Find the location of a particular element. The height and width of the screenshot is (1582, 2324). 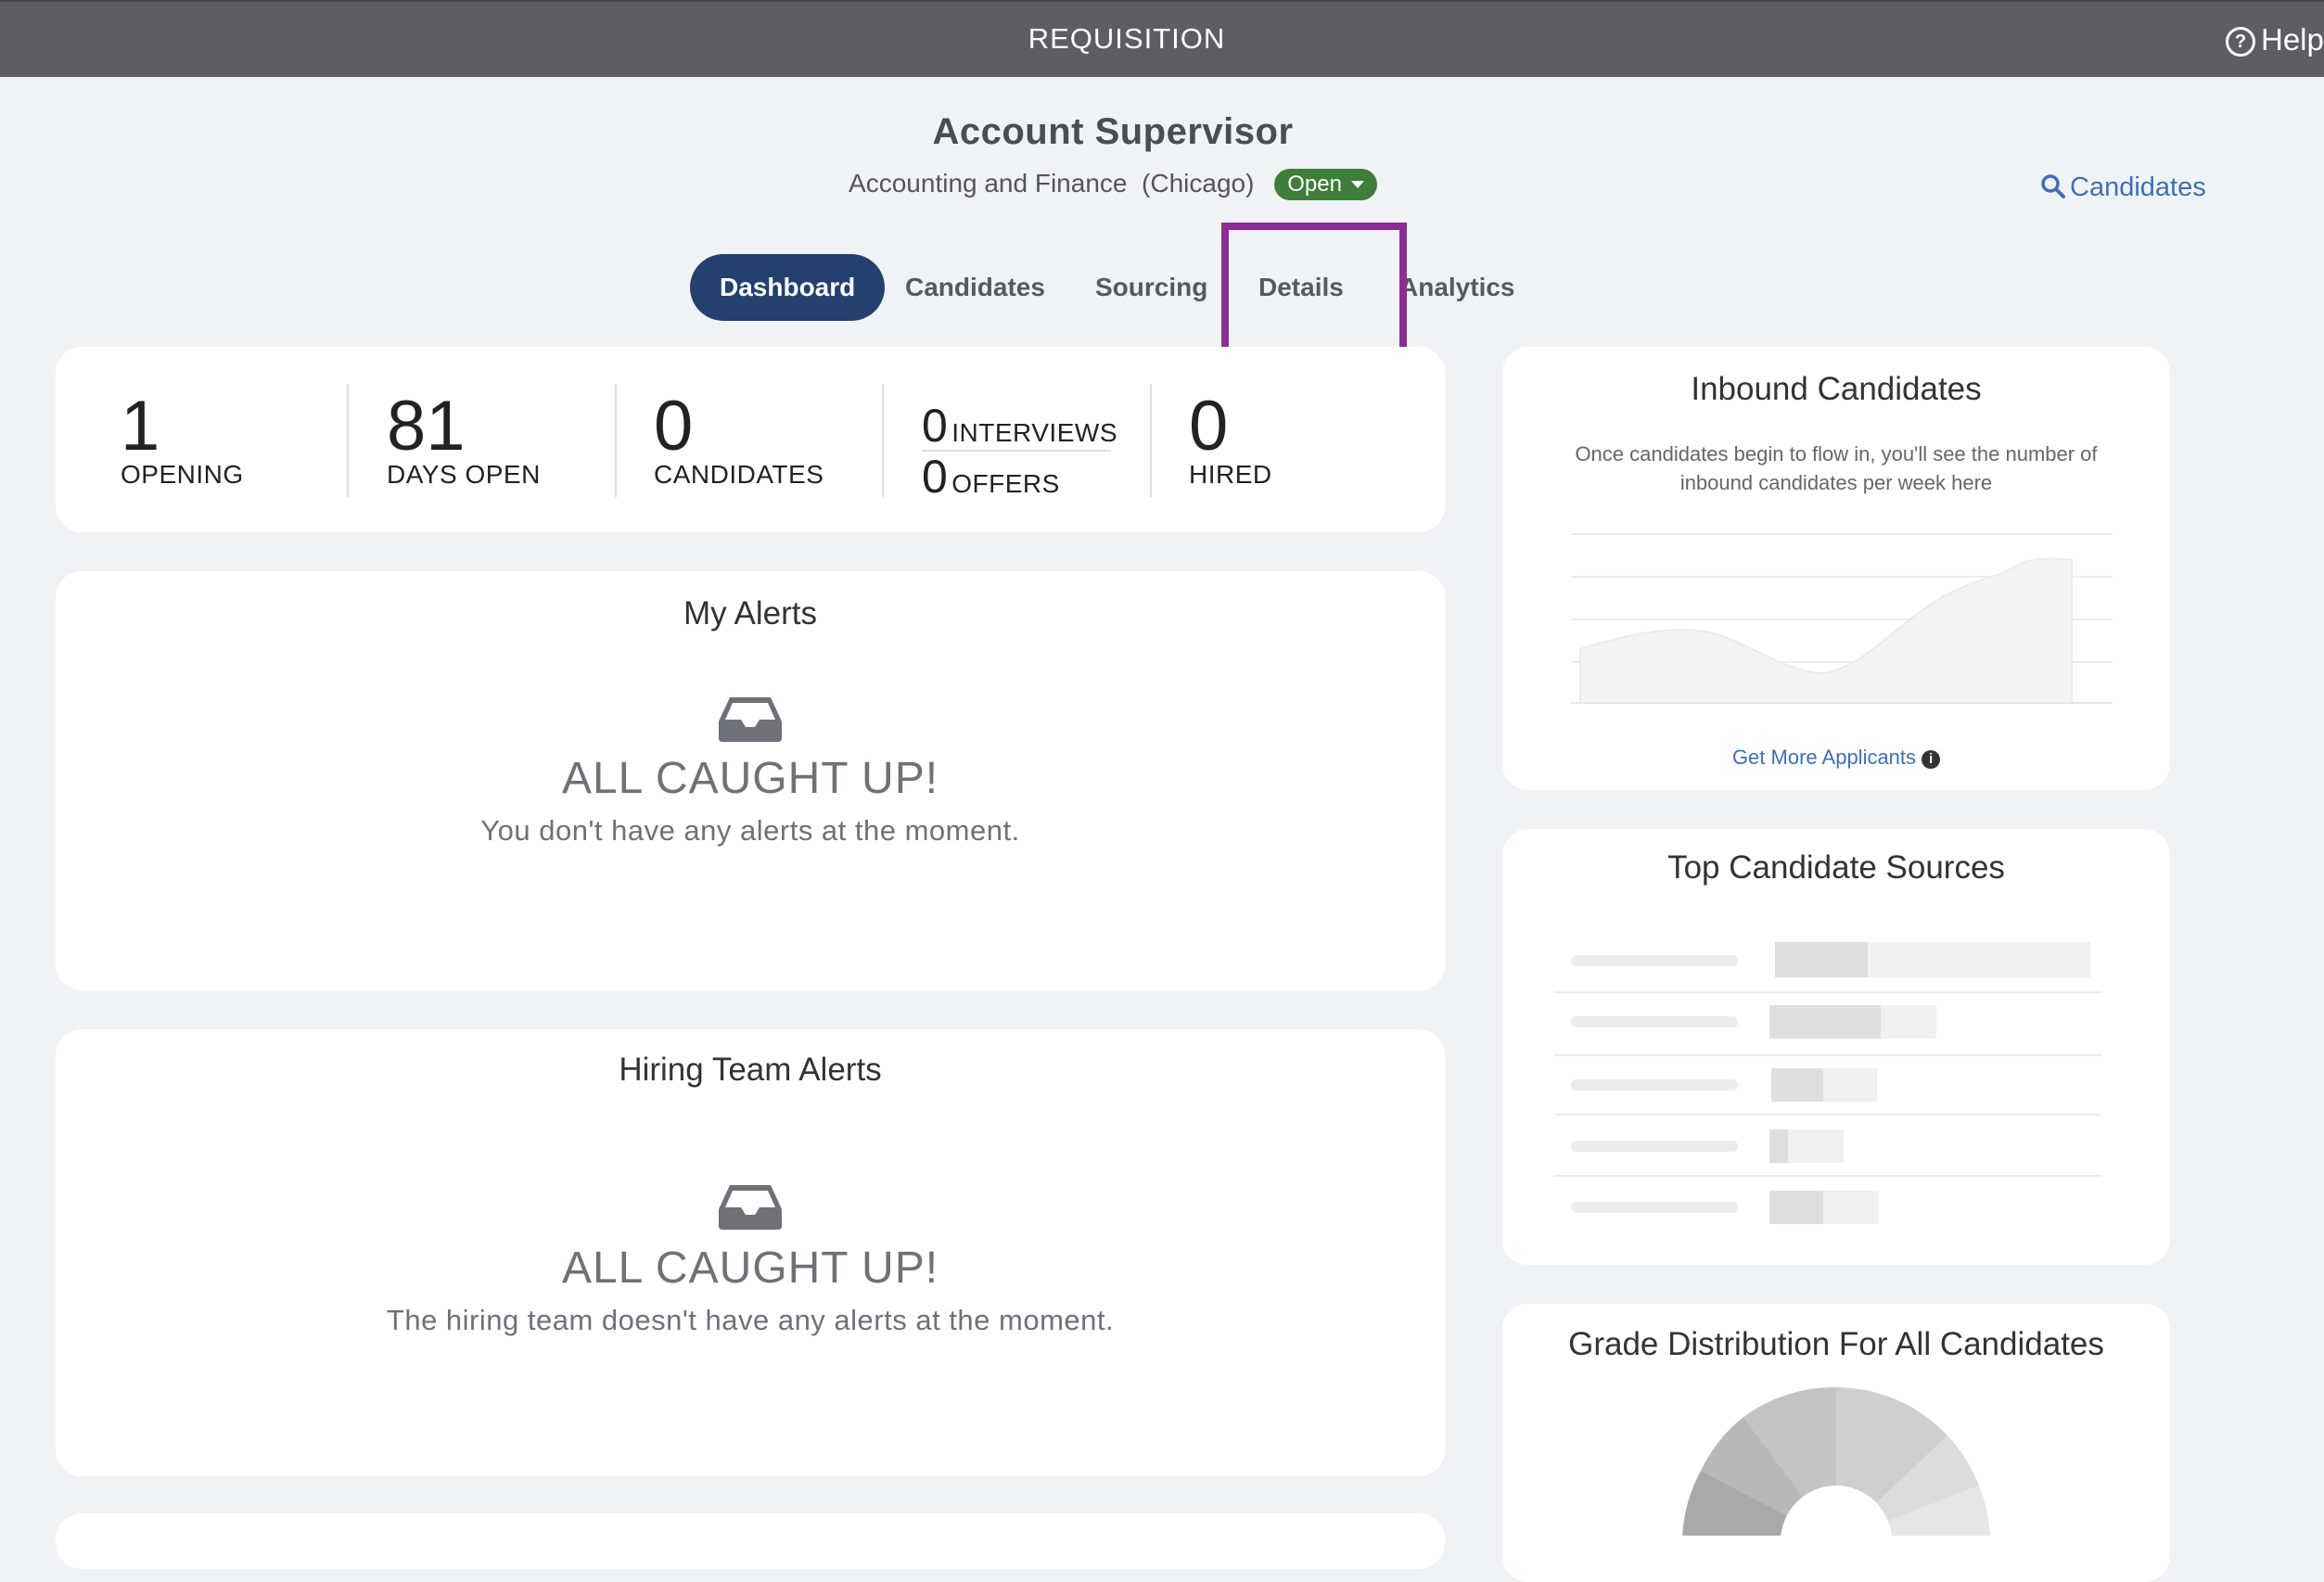

question-circle-icon: ? is located at coordinates (2241, 42).